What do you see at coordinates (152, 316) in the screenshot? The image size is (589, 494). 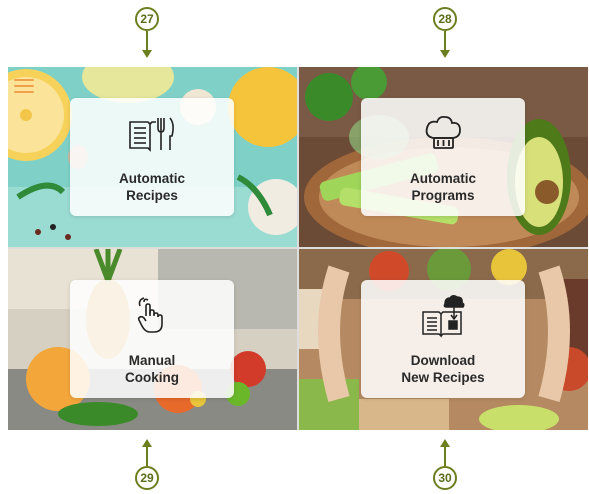 I see `hand-tap-icon` at bounding box center [152, 316].